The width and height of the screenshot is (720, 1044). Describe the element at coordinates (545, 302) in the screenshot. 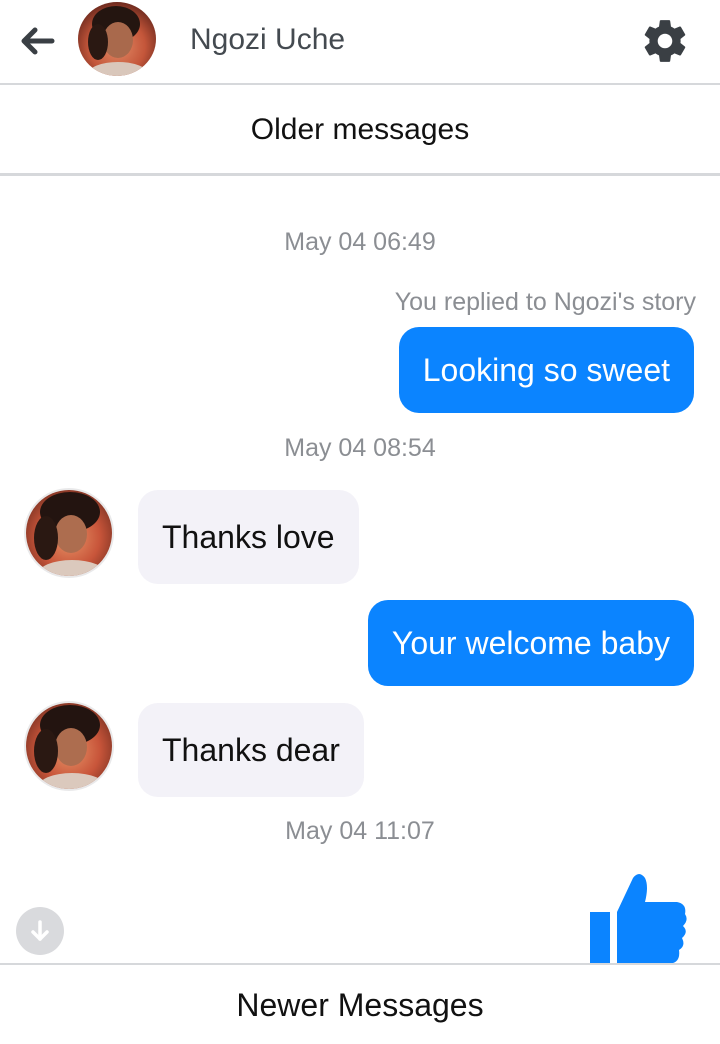

I see `story-reply-note: You replied to Ngozi's story` at that location.